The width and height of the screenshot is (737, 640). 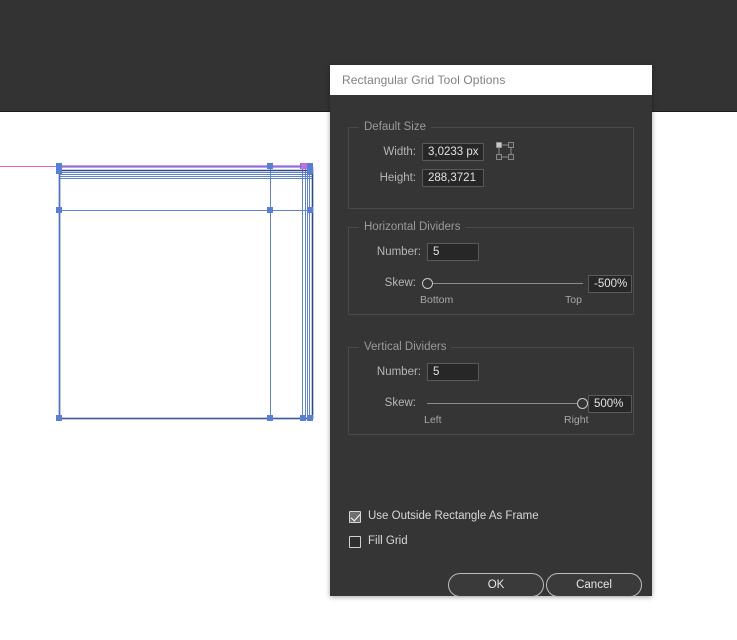 What do you see at coordinates (576, 420) in the screenshot?
I see `v-skew-right-end-label: Right` at bounding box center [576, 420].